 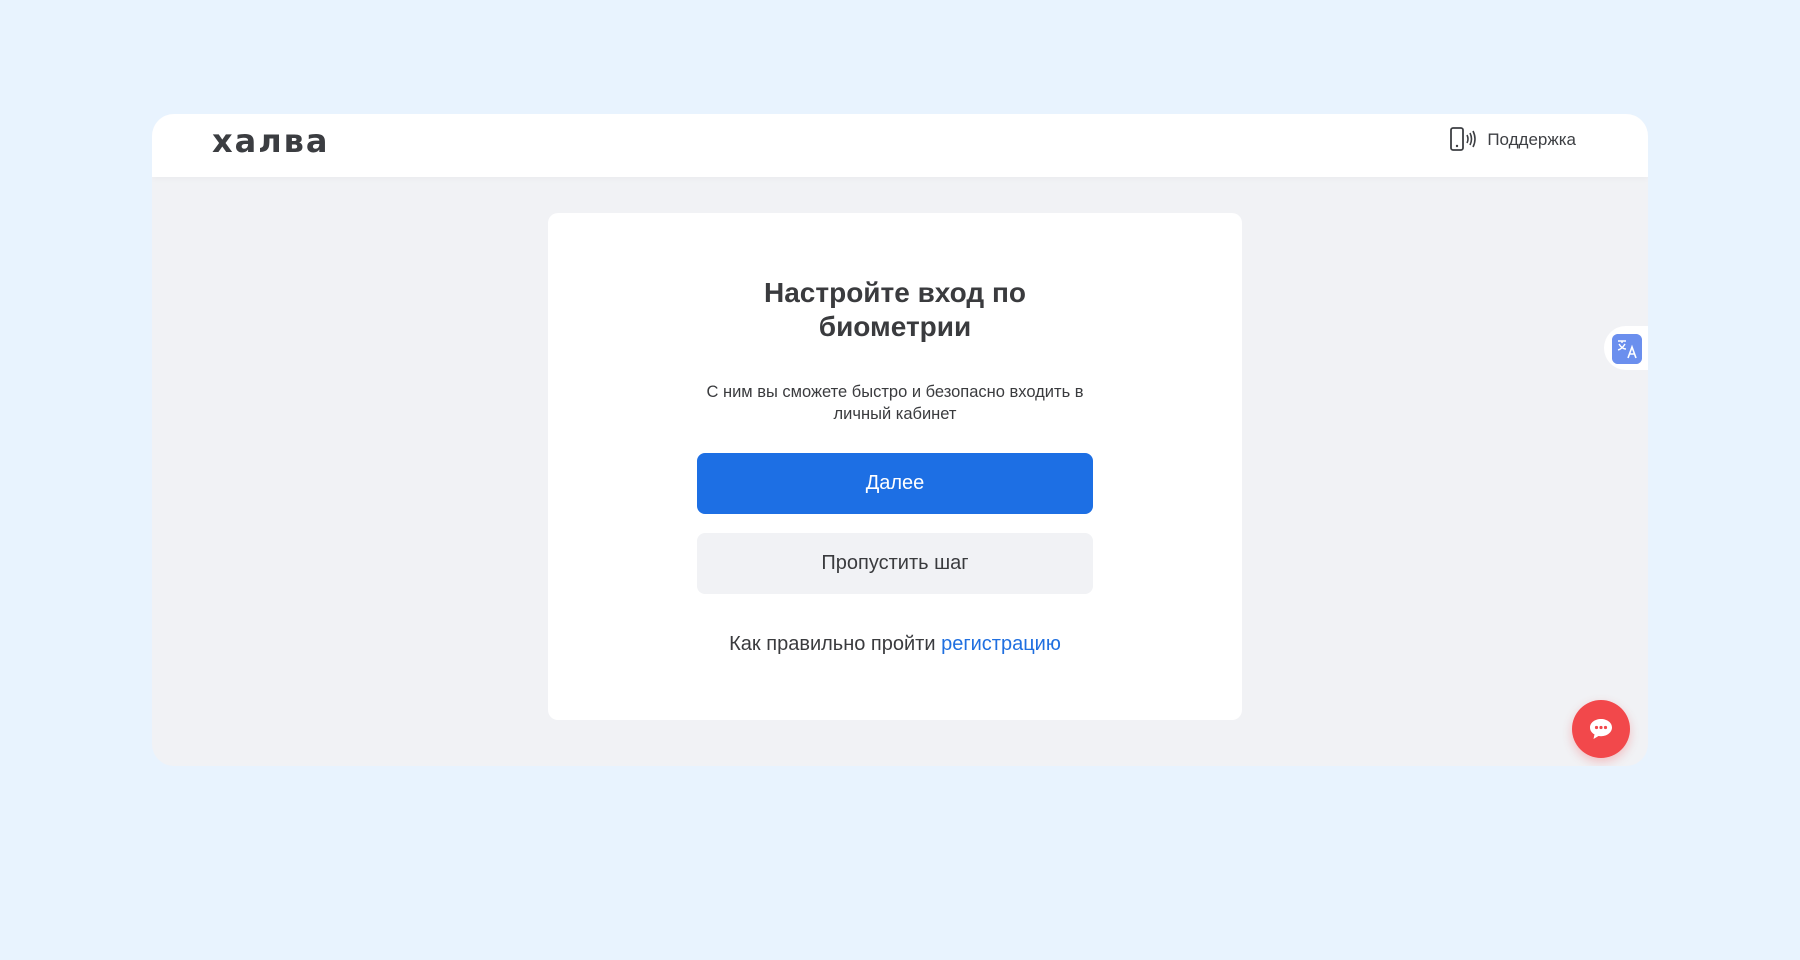 I want to click on translate-widget, so click(x=1626, y=348).